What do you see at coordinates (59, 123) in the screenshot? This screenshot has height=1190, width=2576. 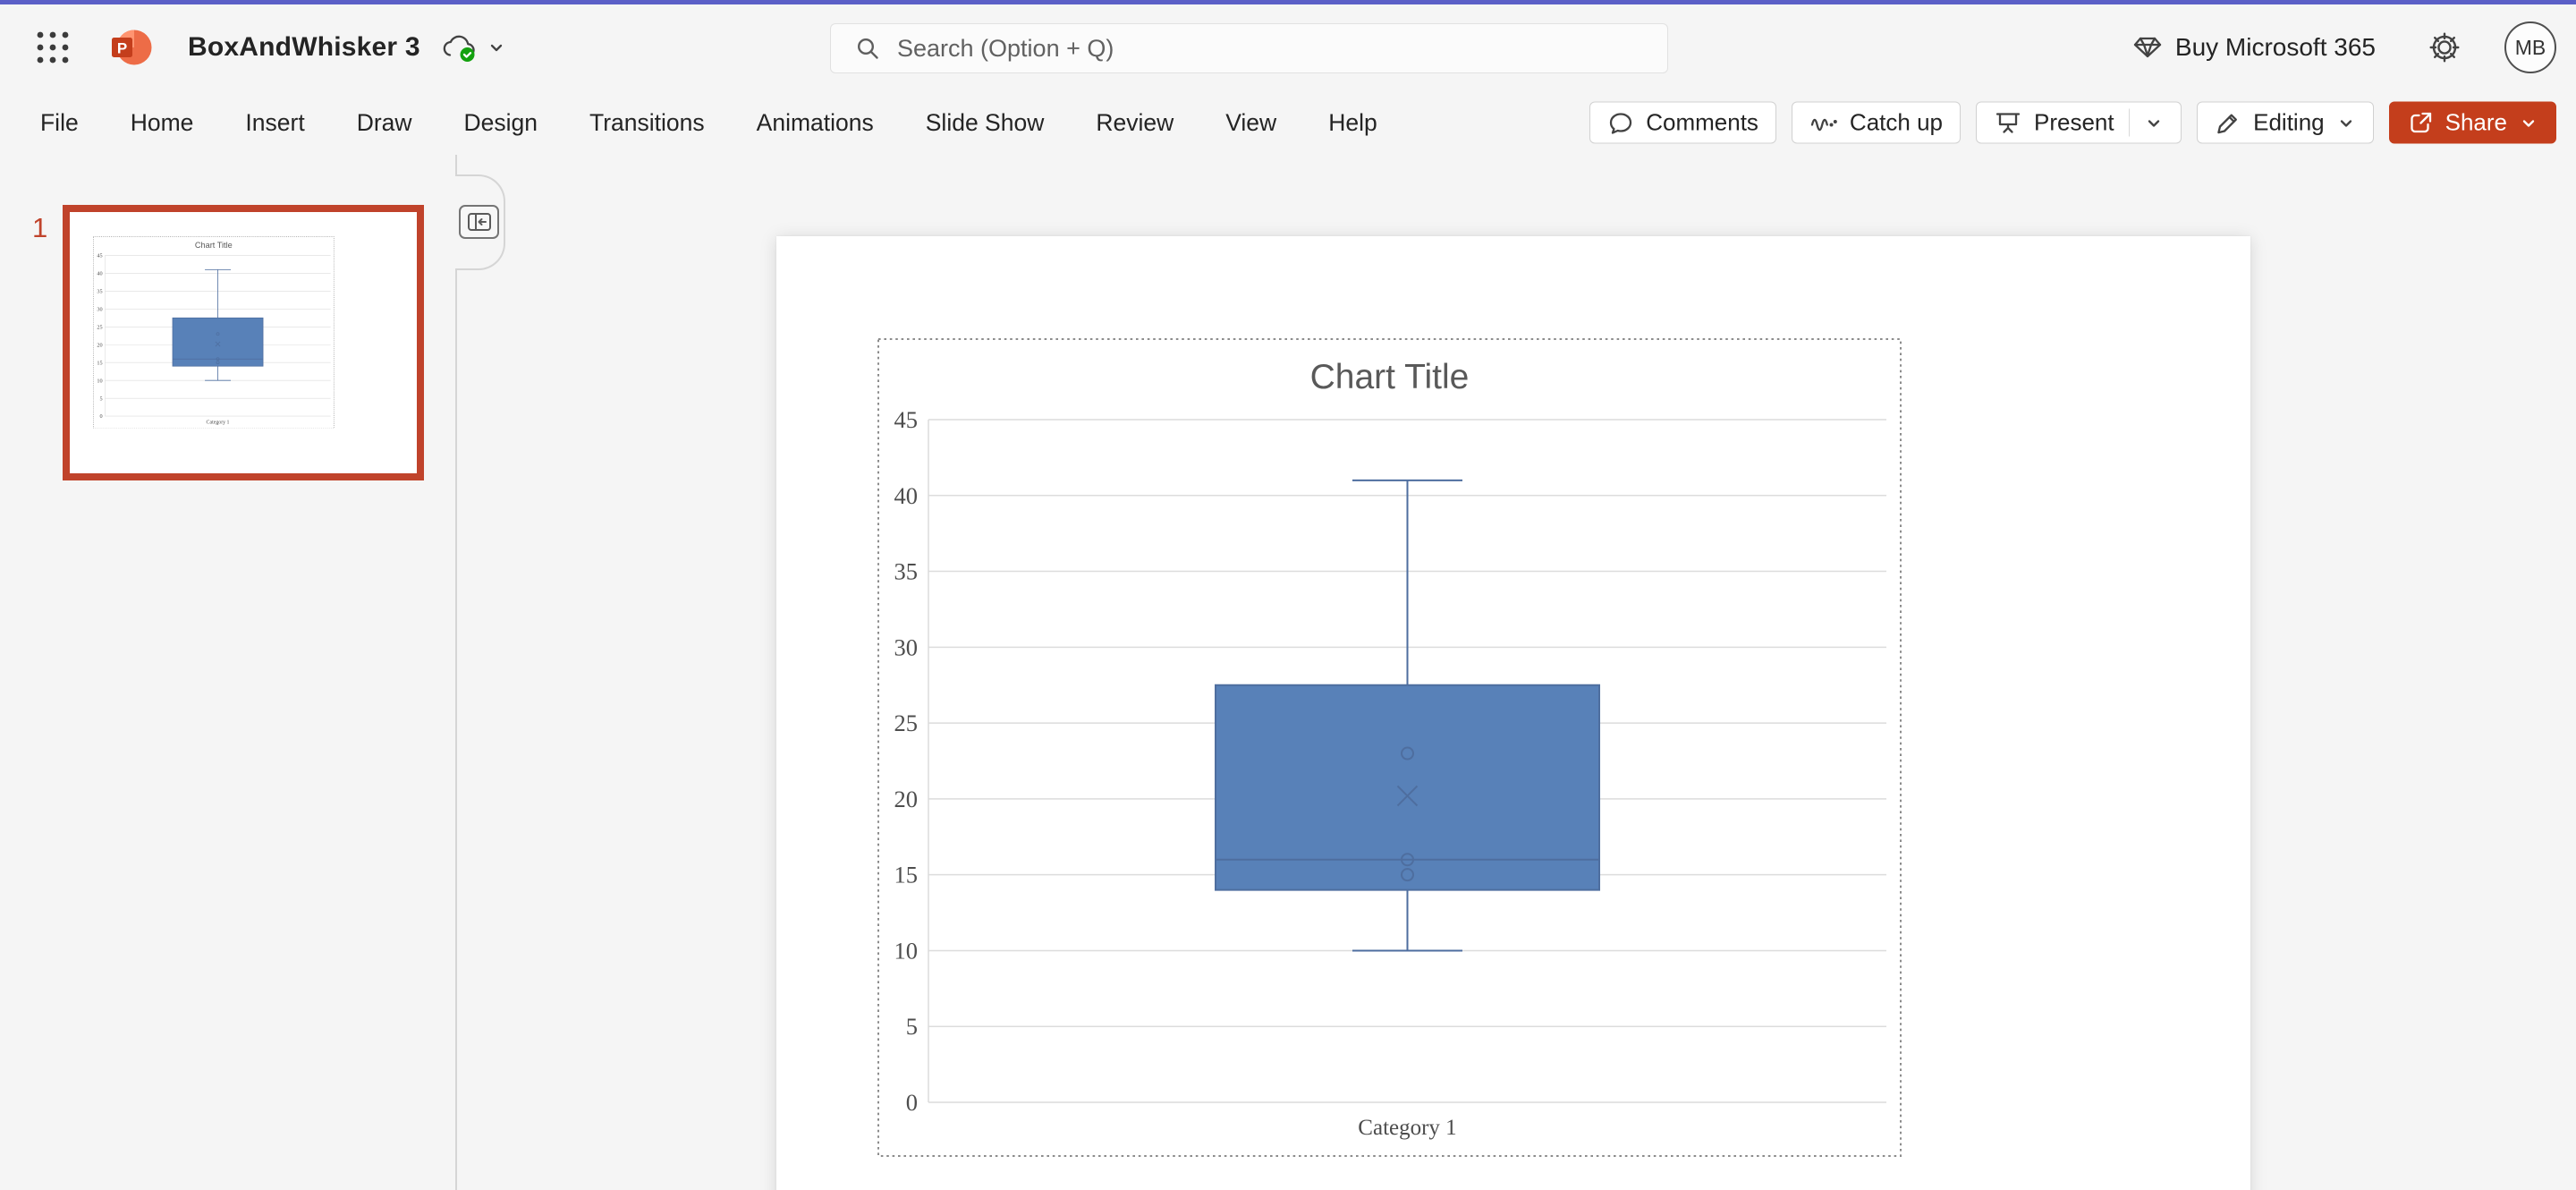 I see `menu-item-file: File` at bounding box center [59, 123].